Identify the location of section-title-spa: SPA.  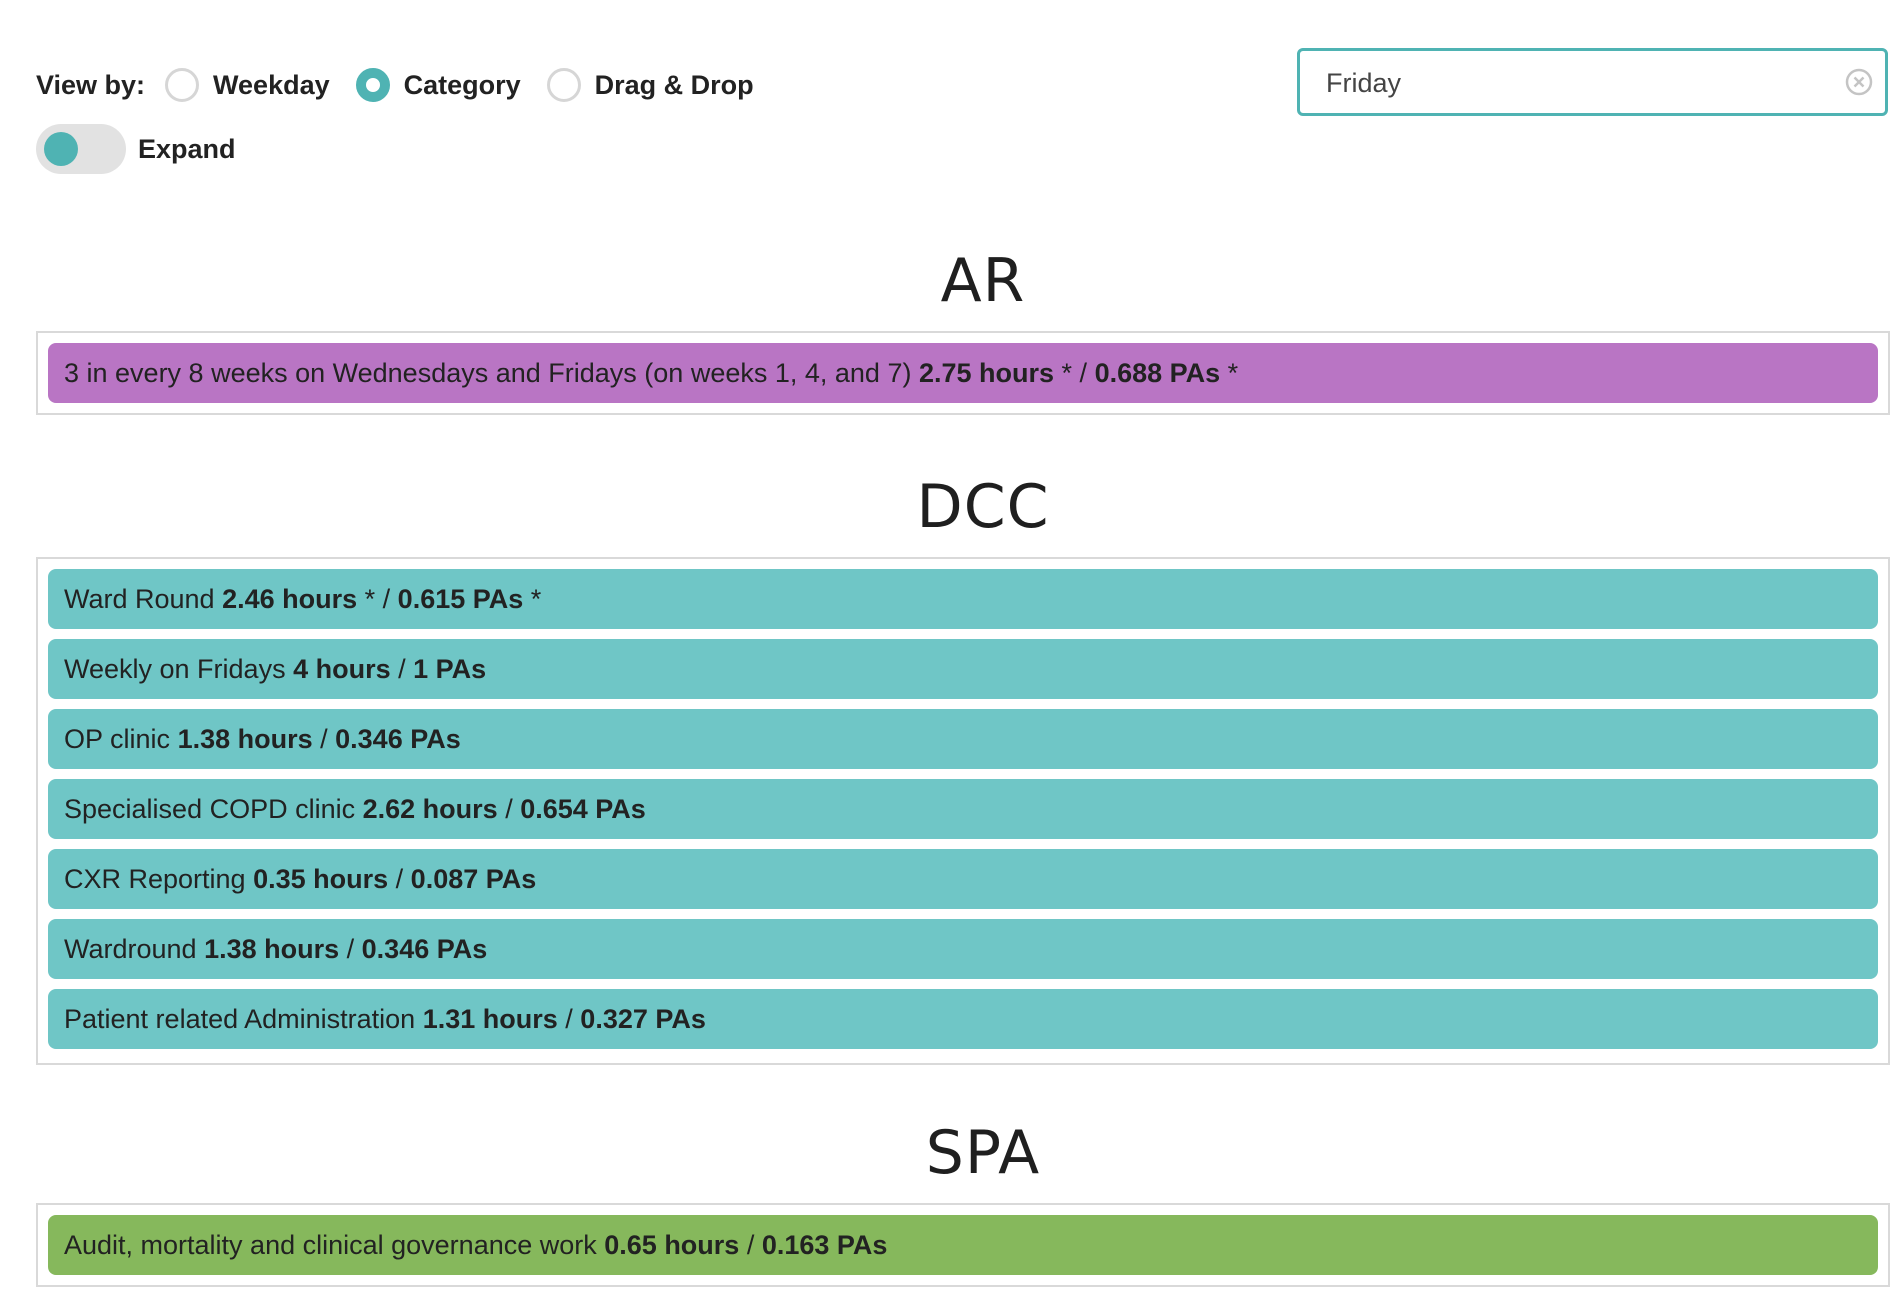
(983, 1153).